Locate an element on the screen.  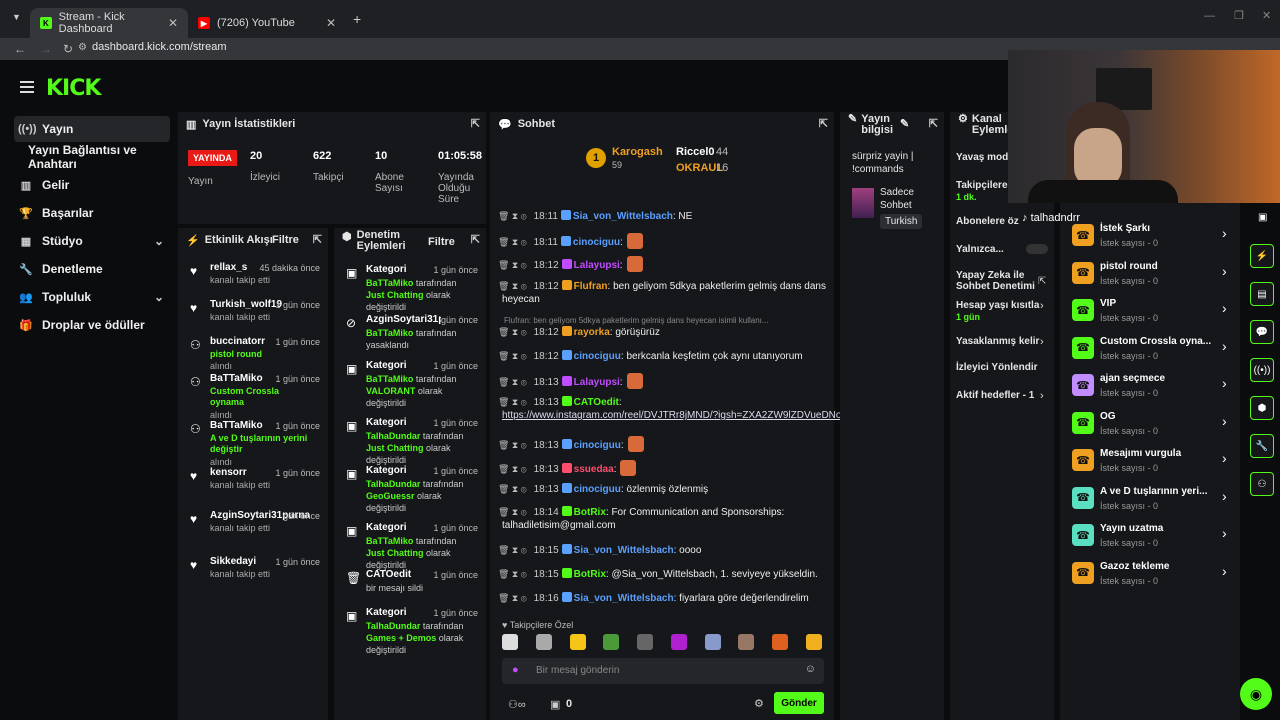
window-close-icon: ✕ is located at coordinates (1266, 15).